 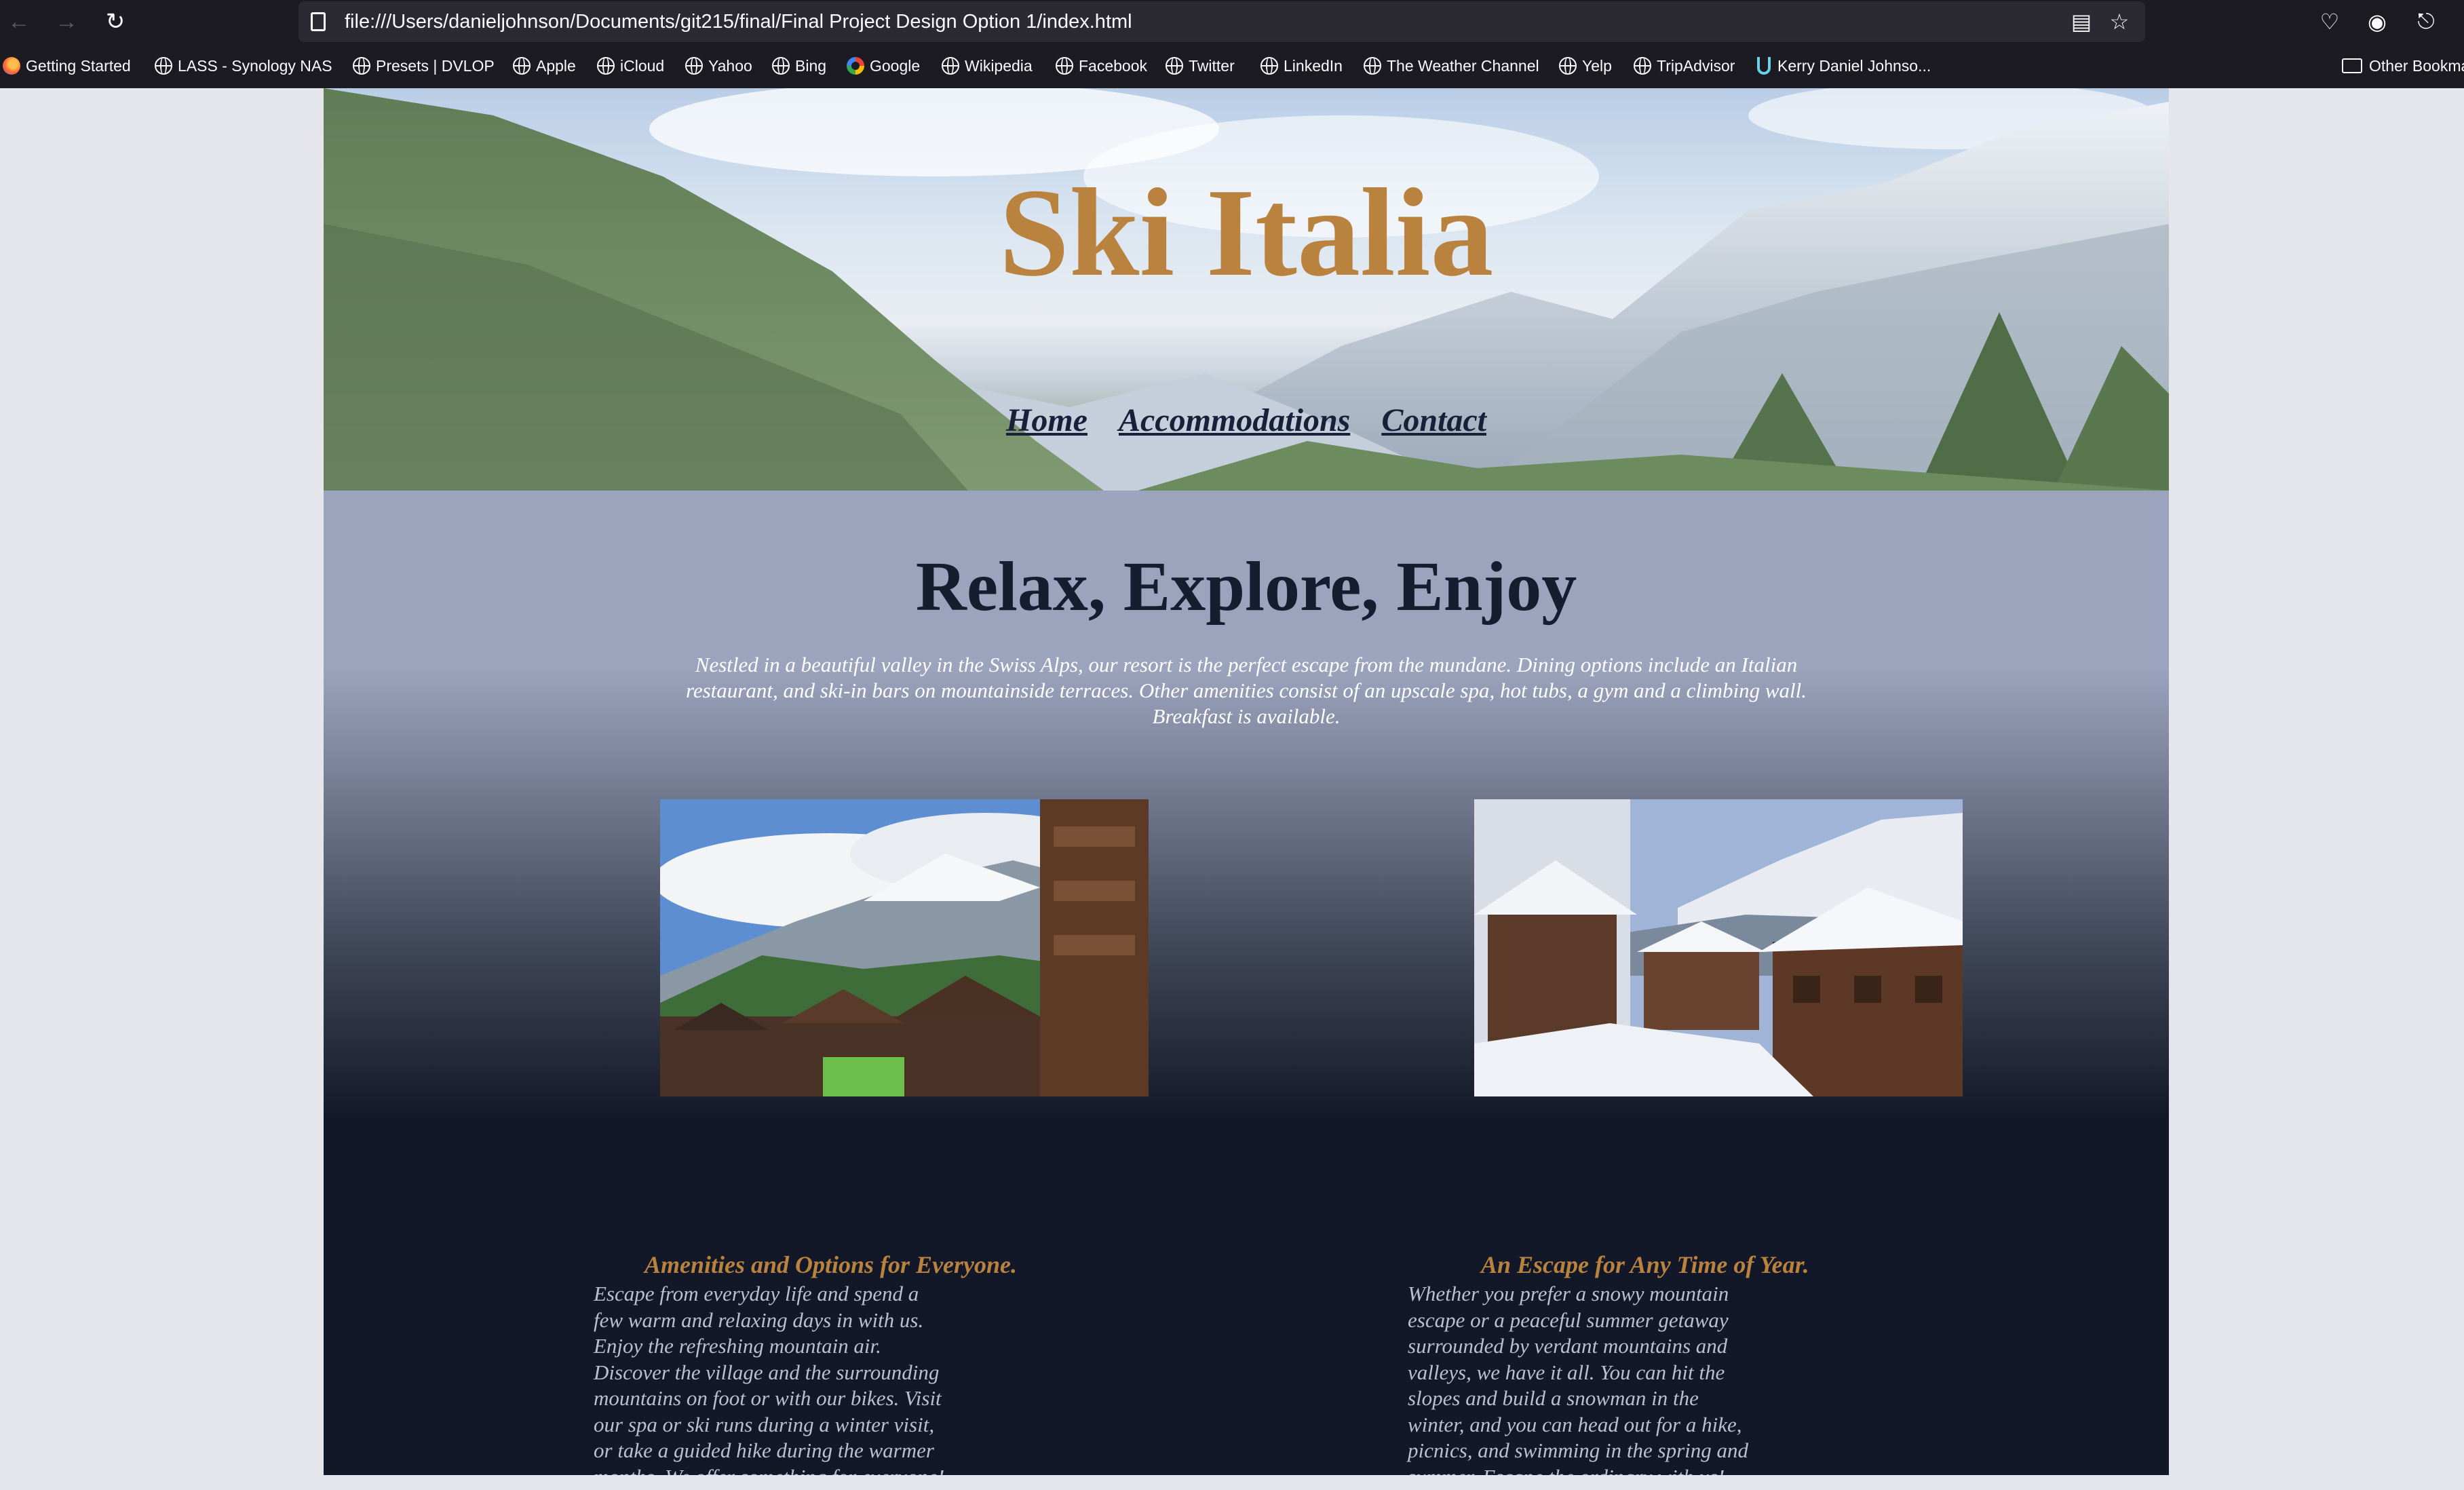 I want to click on bookmark-google: Google, so click(x=884, y=65).